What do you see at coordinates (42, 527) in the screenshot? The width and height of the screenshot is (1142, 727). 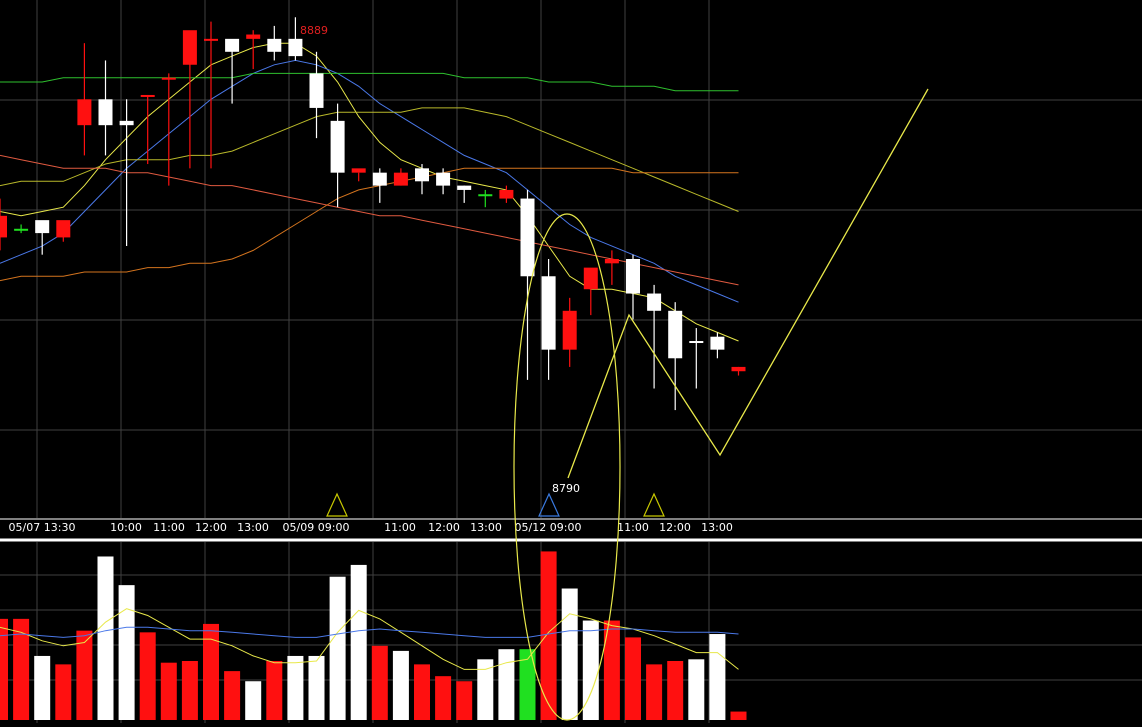 I see `x-tick-label: 05/07 13:30` at bounding box center [42, 527].